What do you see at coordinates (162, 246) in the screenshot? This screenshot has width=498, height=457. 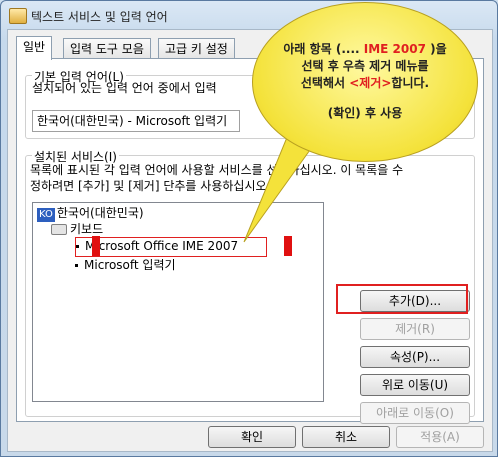 I see `tree-item-label: Microsoft Office IME 2007` at bounding box center [162, 246].